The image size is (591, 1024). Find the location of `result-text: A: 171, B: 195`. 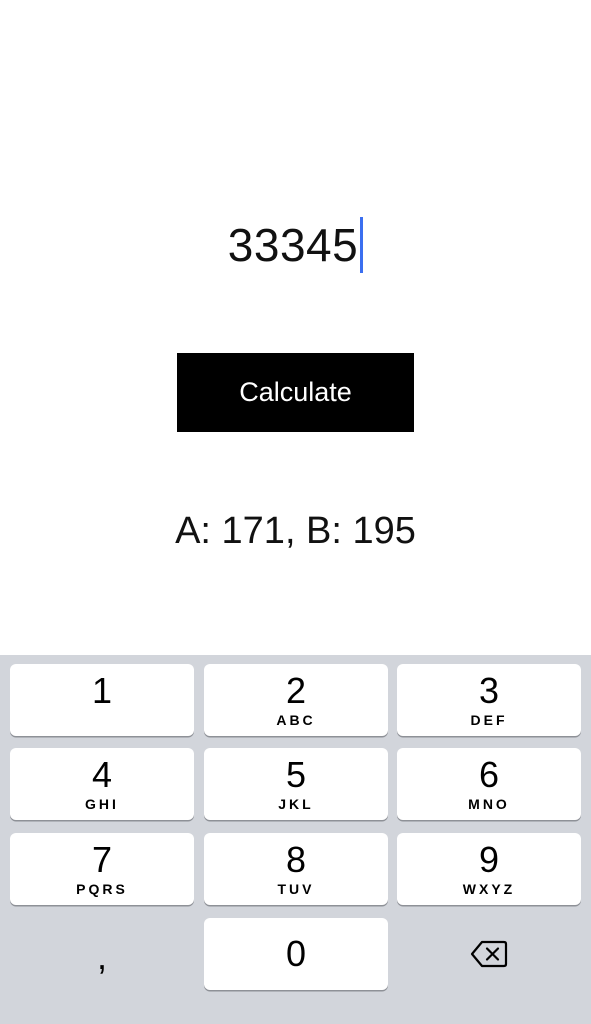

result-text: A: 171, B: 195 is located at coordinates (295, 531).